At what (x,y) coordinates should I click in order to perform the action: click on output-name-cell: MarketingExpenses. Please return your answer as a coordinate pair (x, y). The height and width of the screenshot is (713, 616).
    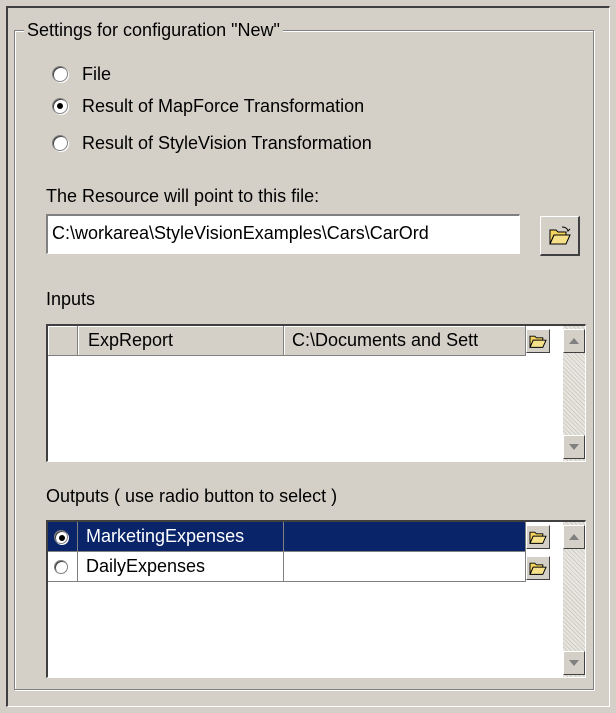
    Looking at the image, I should click on (181, 537).